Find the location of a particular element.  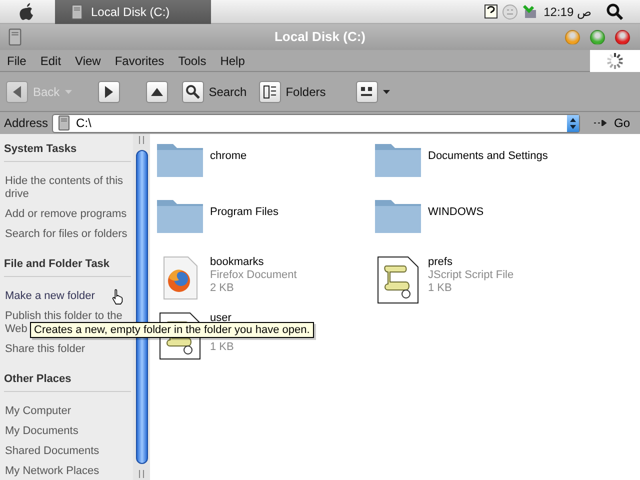

search-button: Search is located at coordinates (214, 91).